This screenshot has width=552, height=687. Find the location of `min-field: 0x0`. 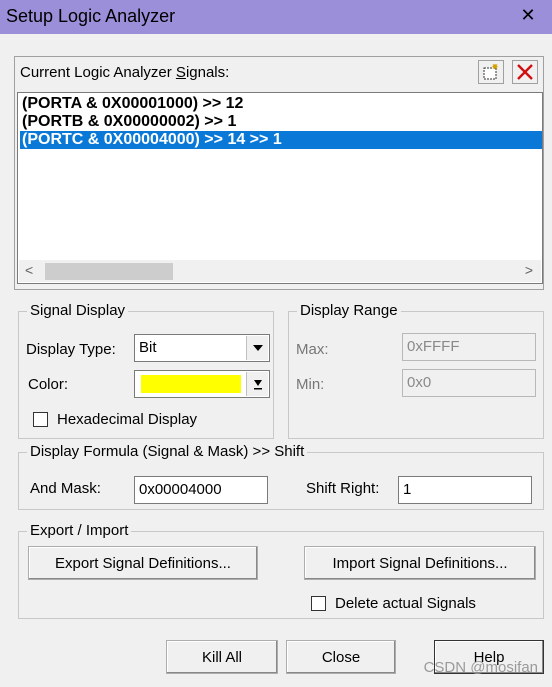

min-field: 0x0 is located at coordinates (469, 383).